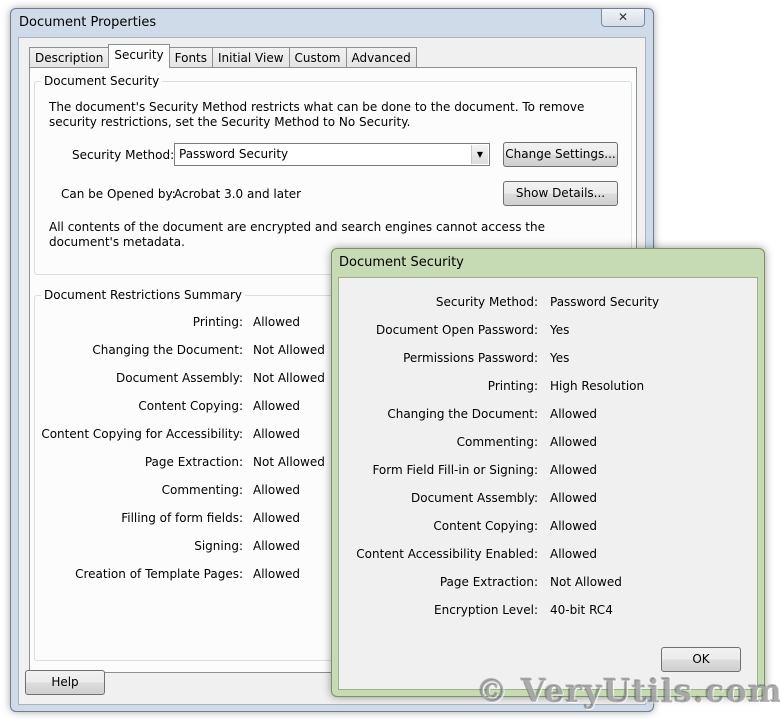 Image resolution: width=780 pixels, height=721 pixels. What do you see at coordinates (179, 378) in the screenshot?
I see `restriction-label: Document Assembly:` at bounding box center [179, 378].